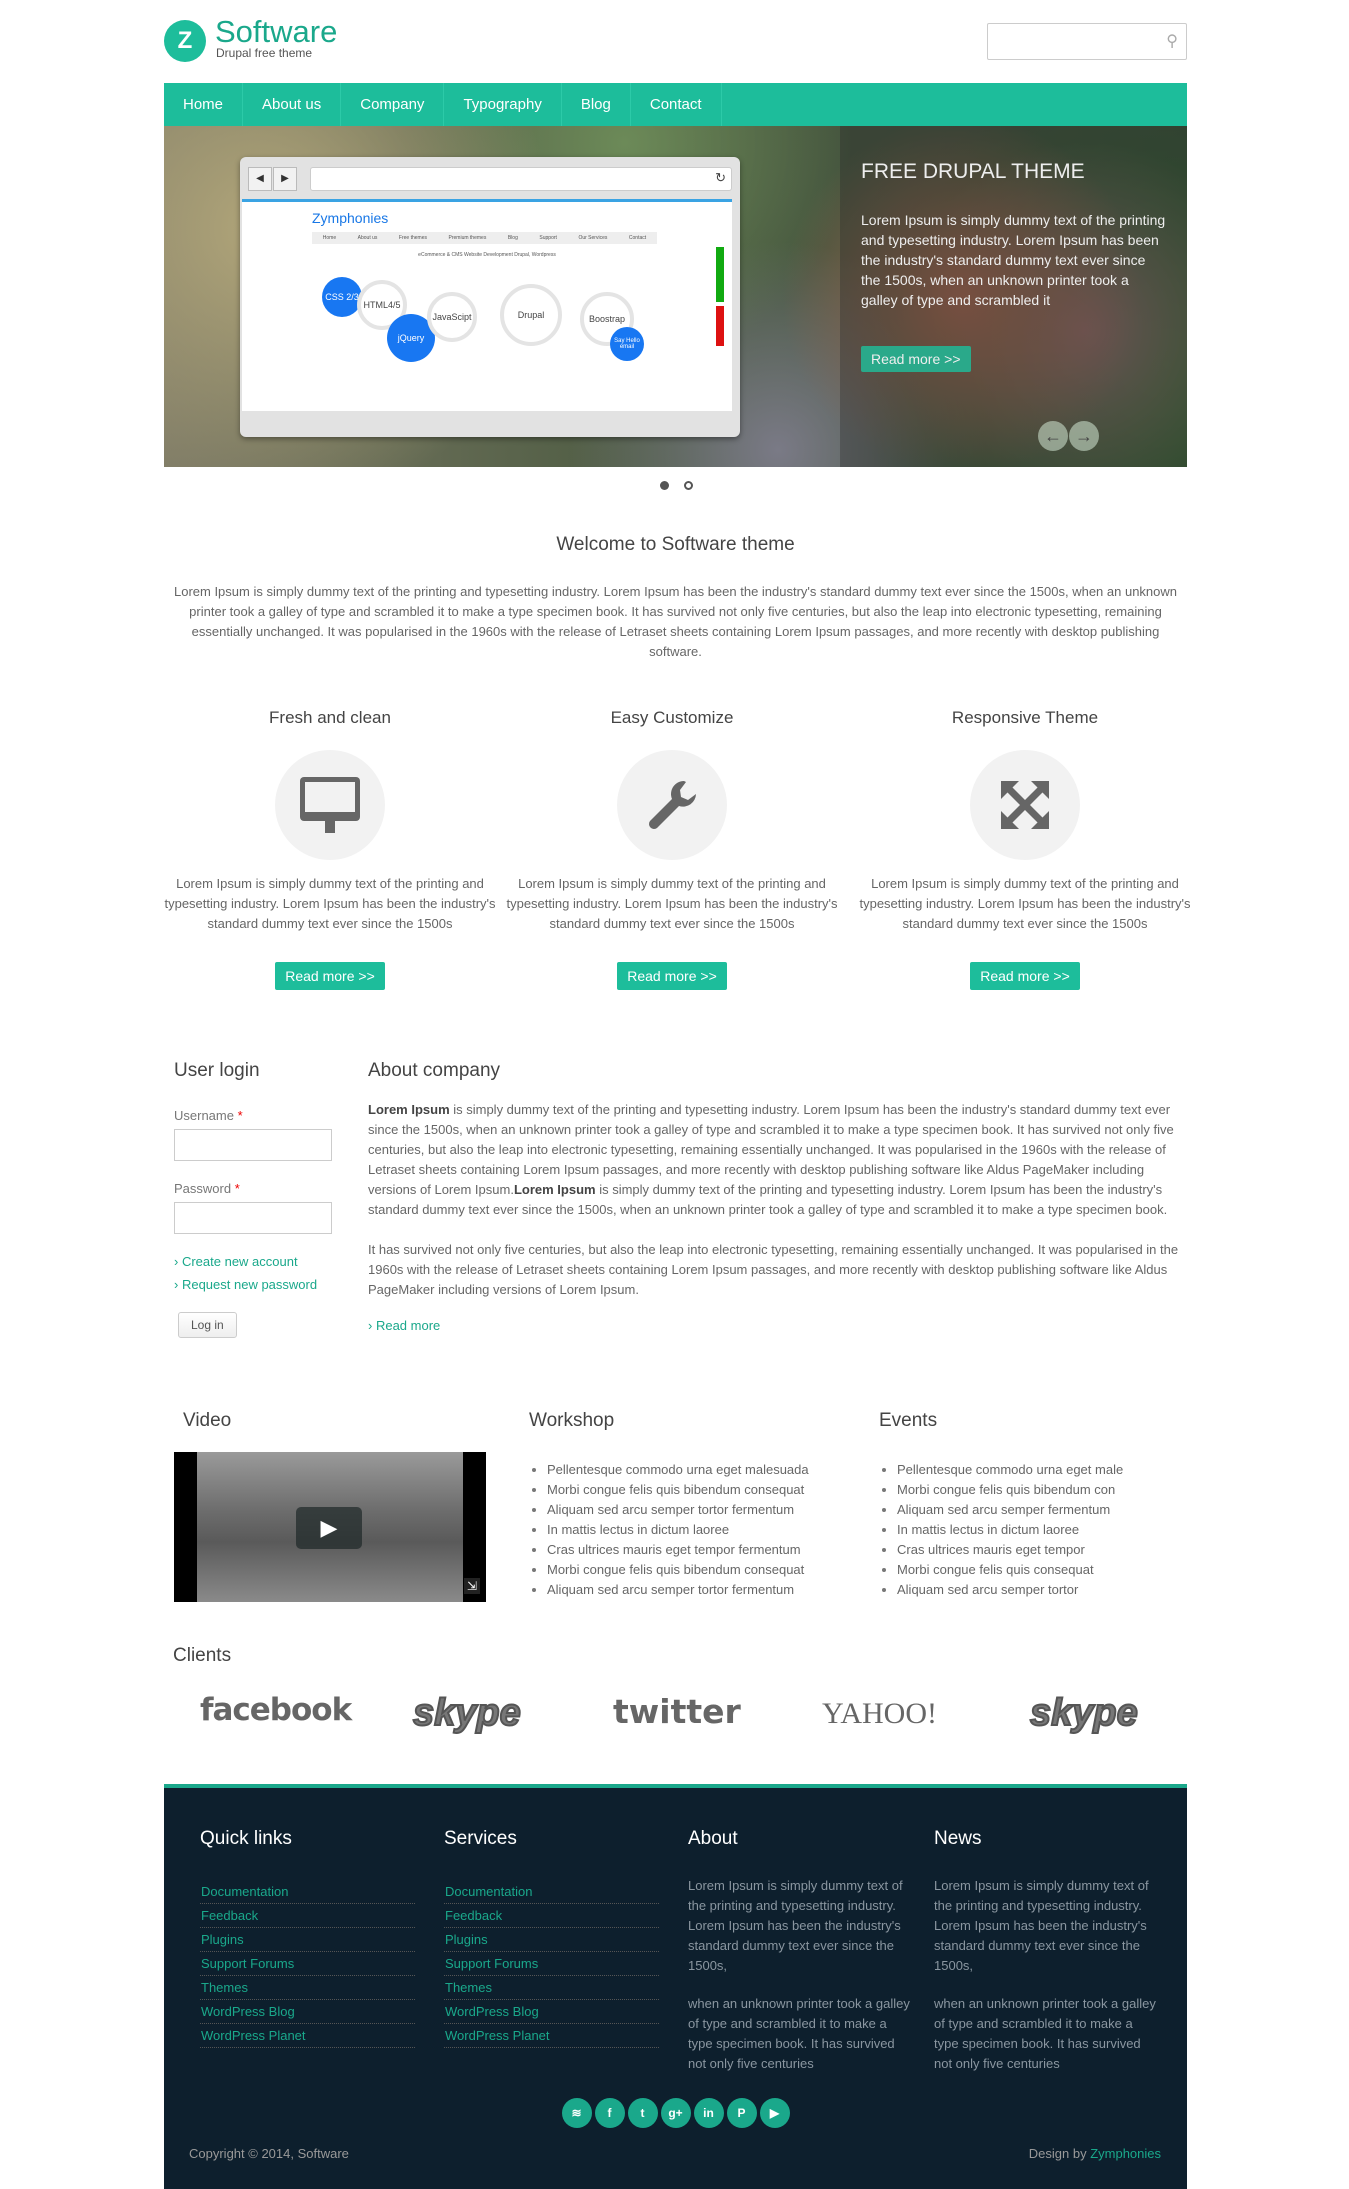 The image size is (1349, 2189). I want to click on youtube-icon: ▶, so click(774, 2113).